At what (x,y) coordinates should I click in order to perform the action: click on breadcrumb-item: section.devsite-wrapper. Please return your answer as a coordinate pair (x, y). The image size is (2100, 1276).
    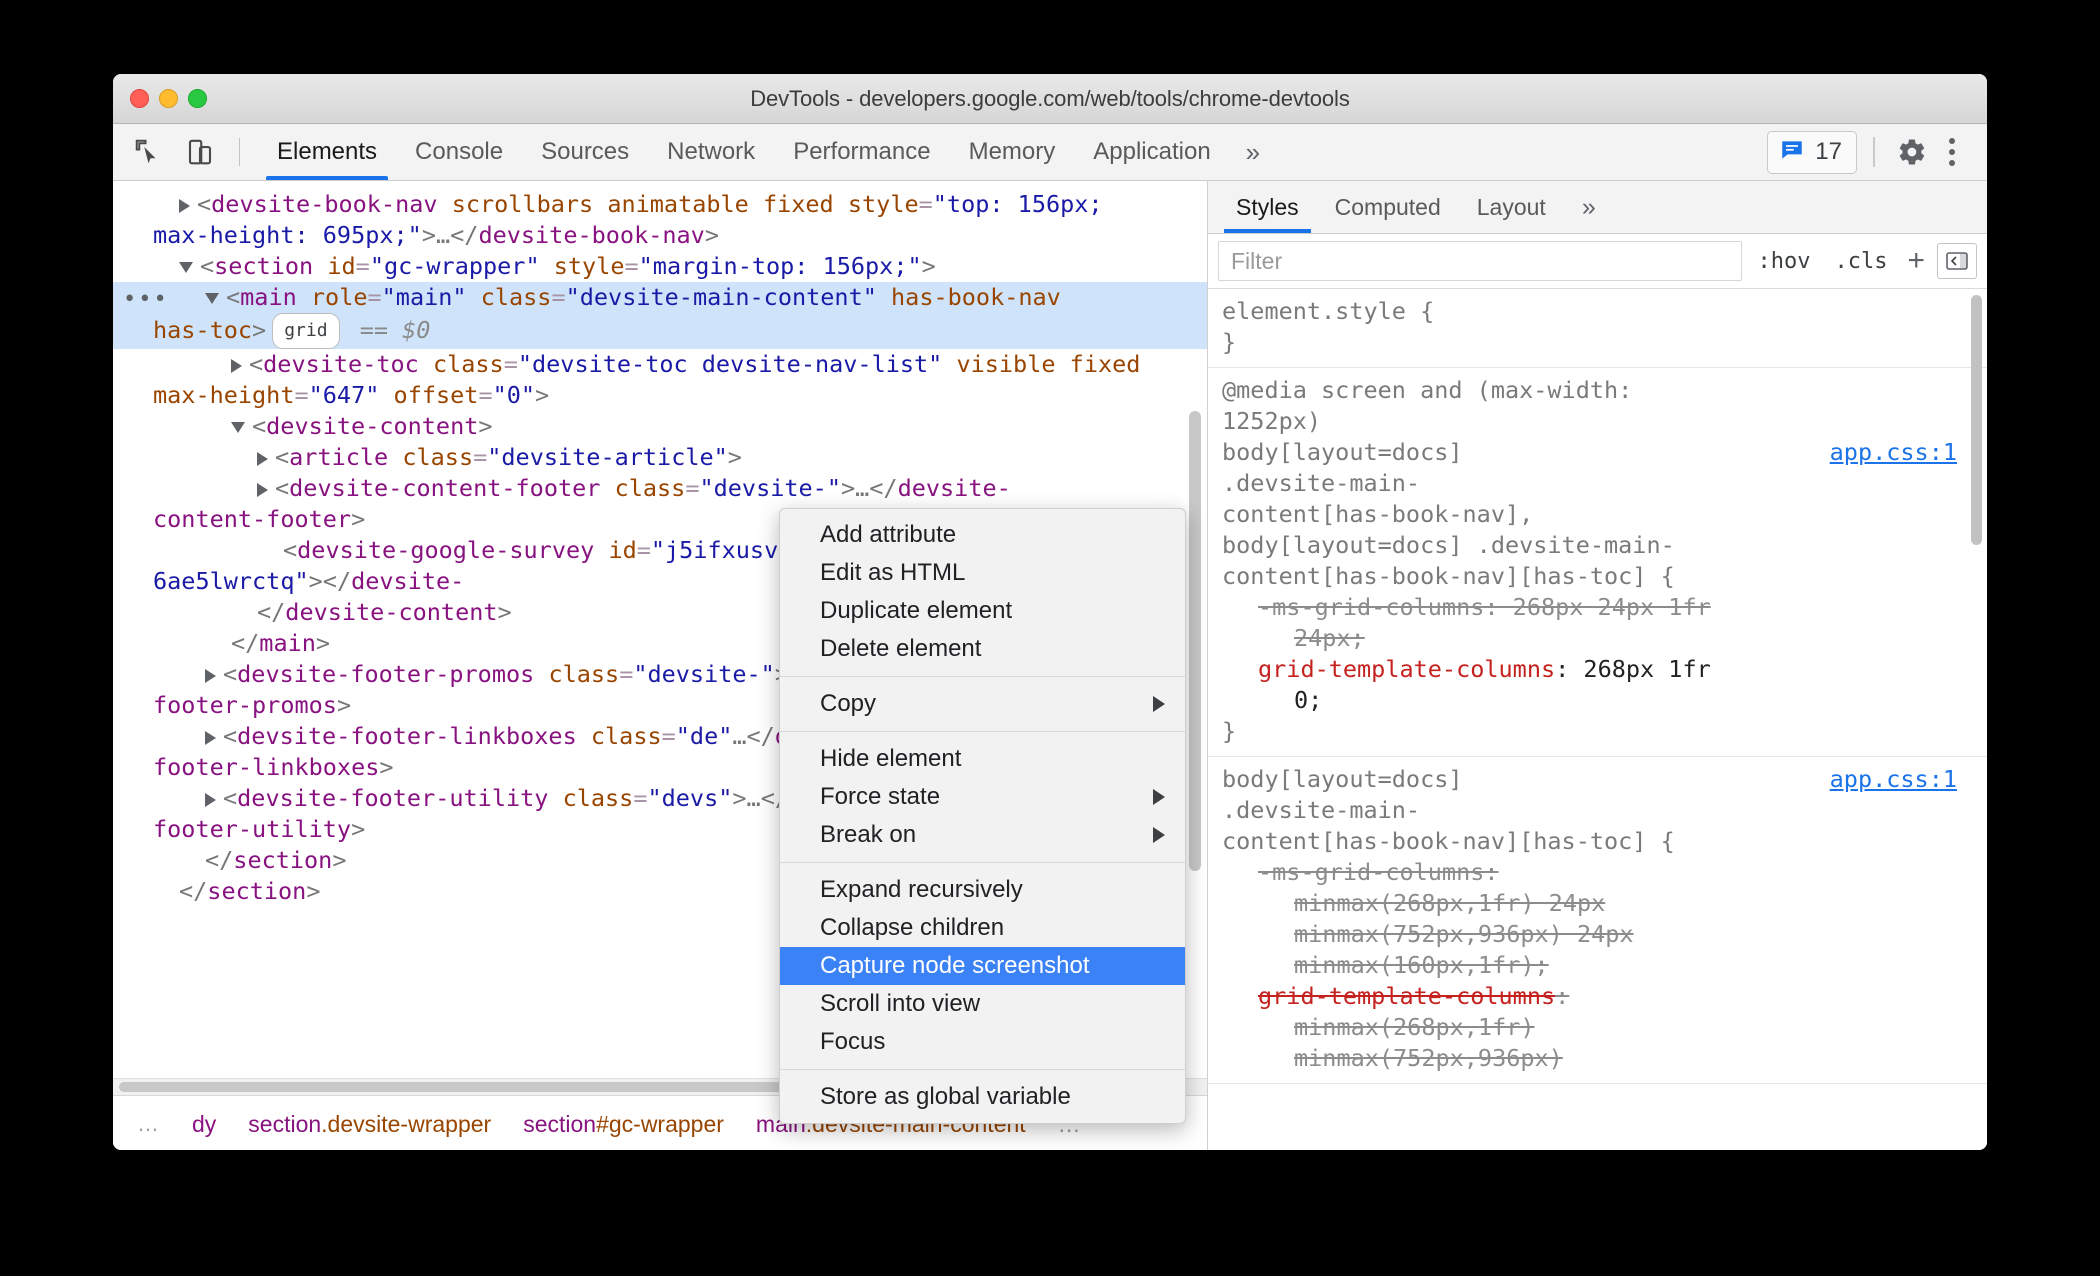
    Looking at the image, I should click on (369, 1124).